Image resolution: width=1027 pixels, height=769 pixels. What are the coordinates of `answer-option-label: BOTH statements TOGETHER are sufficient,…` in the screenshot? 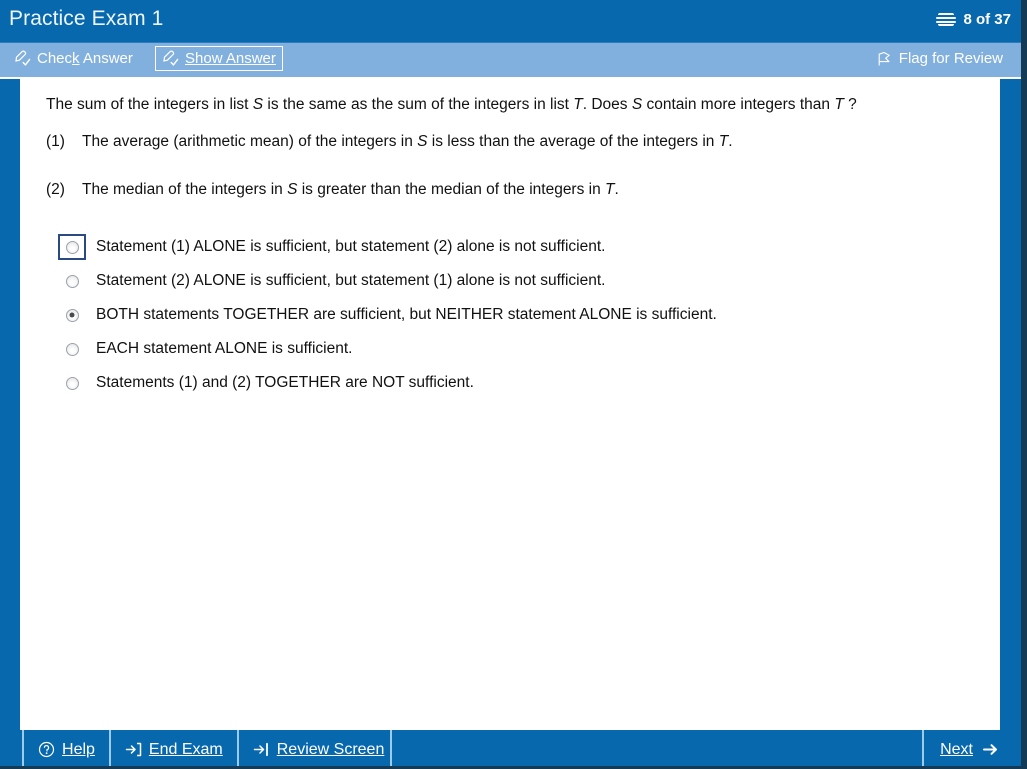 It's located at (406, 314).